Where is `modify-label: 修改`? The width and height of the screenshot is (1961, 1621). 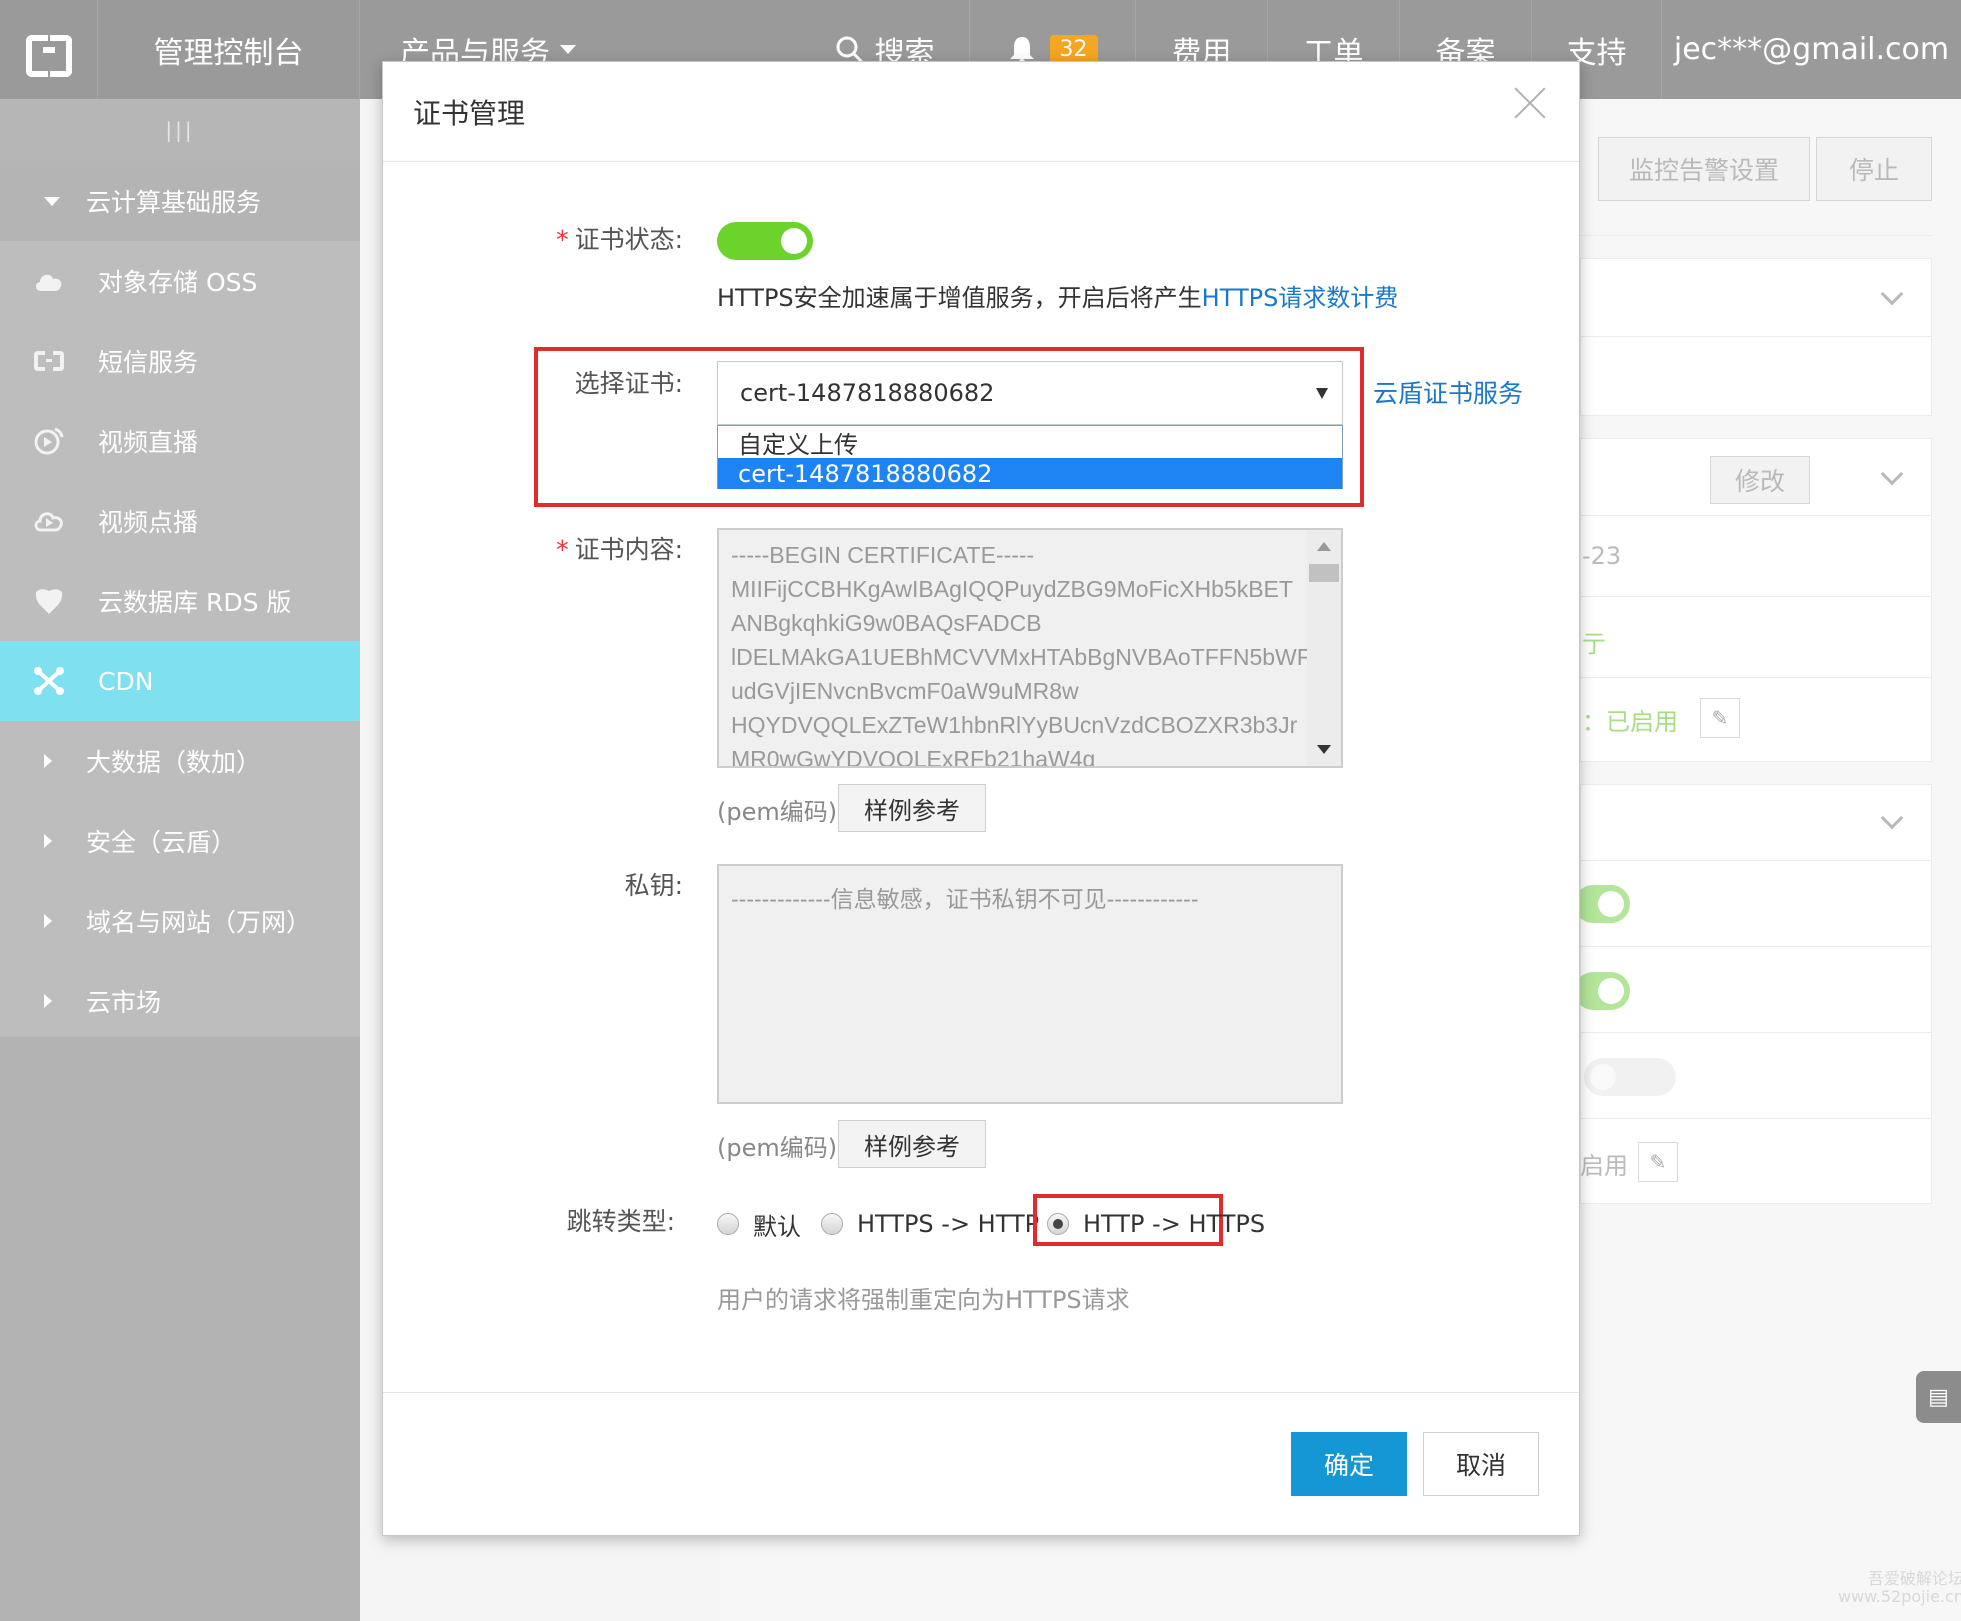
modify-label: 修改 is located at coordinates (1759, 481).